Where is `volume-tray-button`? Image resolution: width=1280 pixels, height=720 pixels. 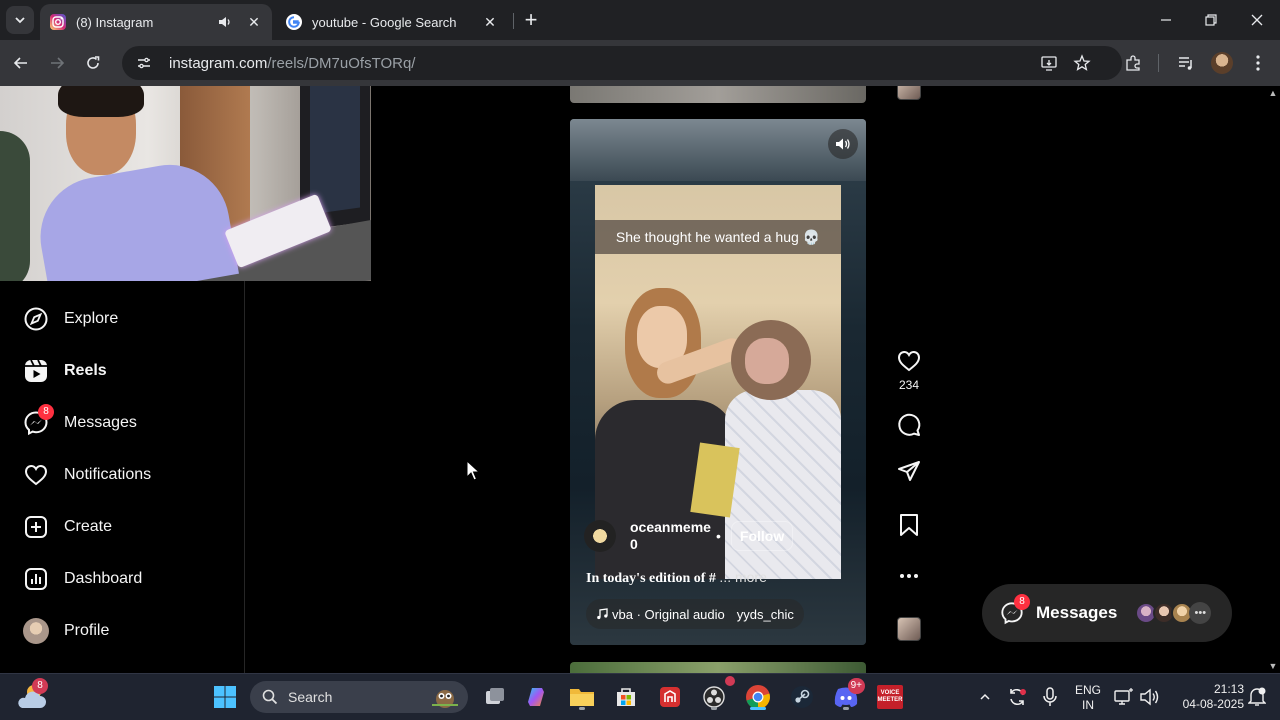
volume-tray-button is located at coordinates (1150, 697).